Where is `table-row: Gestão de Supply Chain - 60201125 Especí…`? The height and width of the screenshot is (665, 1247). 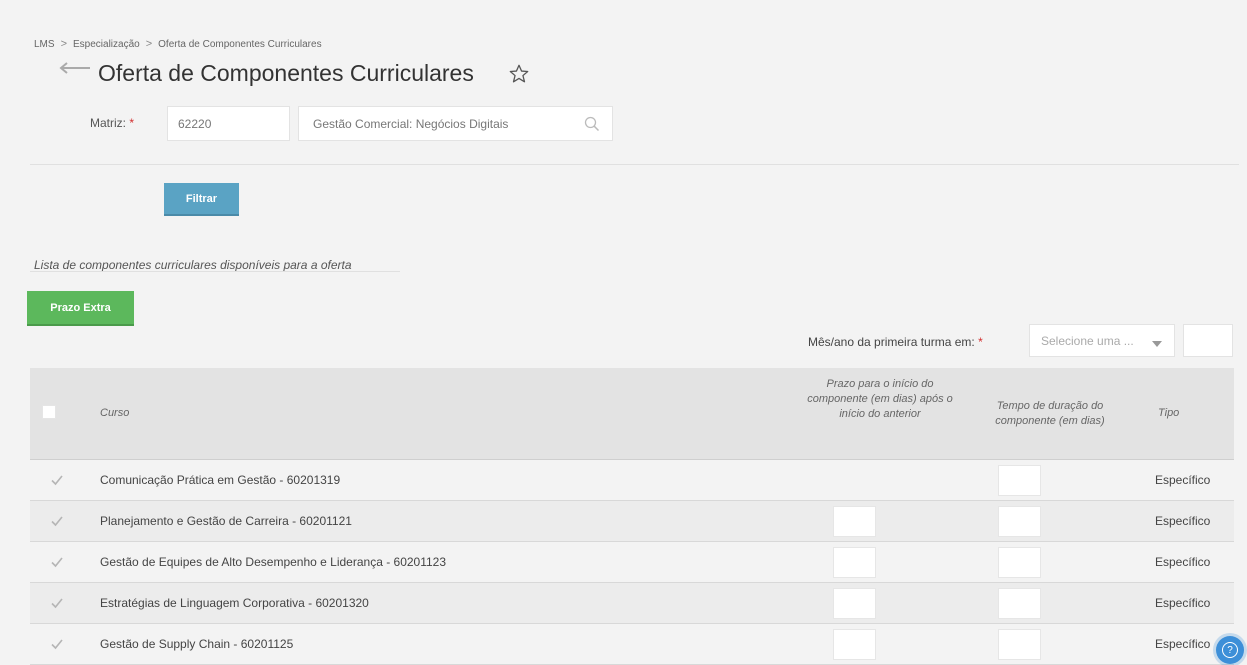
table-row: Gestão de Supply Chain - 60201125 Especí… is located at coordinates (632, 644).